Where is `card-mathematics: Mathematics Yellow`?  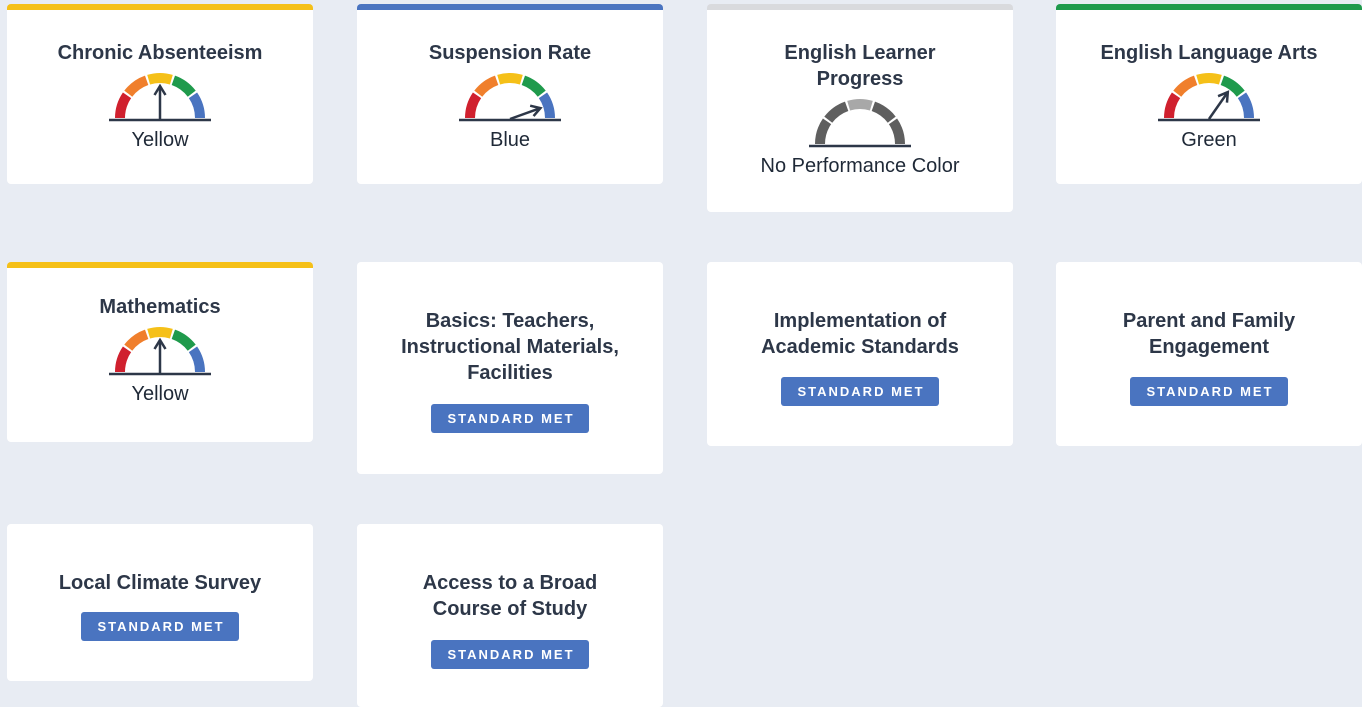 card-mathematics: Mathematics Yellow is located at coordinates (160, 352).